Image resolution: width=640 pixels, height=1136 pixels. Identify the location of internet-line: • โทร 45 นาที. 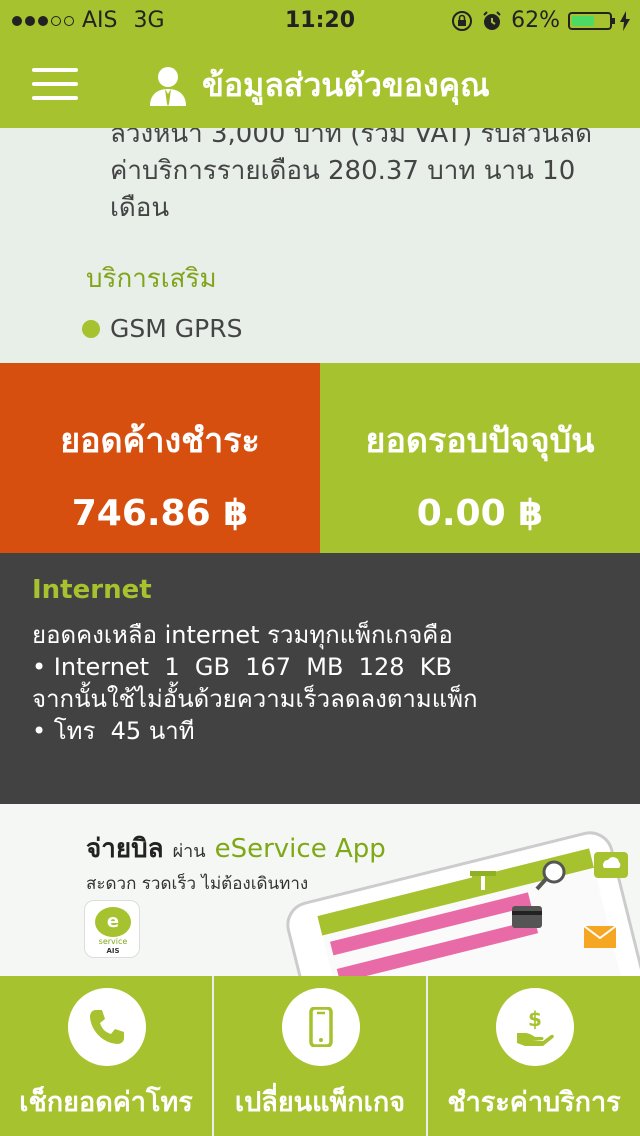
(113, 731).